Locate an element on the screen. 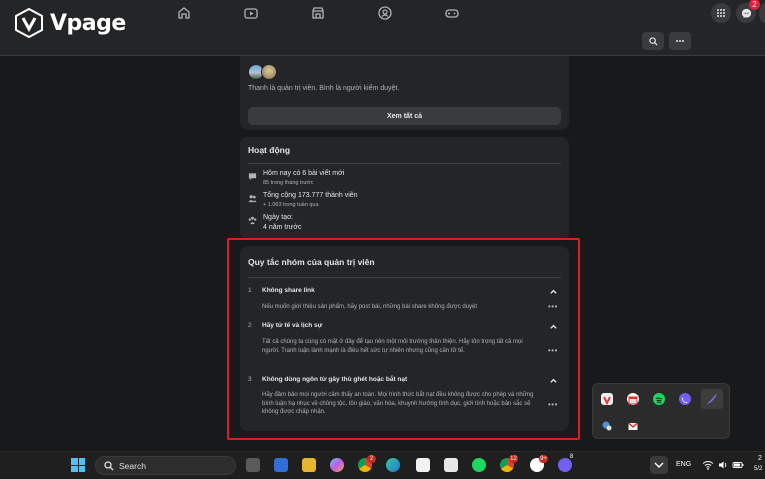  copilot-icon is located at coordinates (337, 465).